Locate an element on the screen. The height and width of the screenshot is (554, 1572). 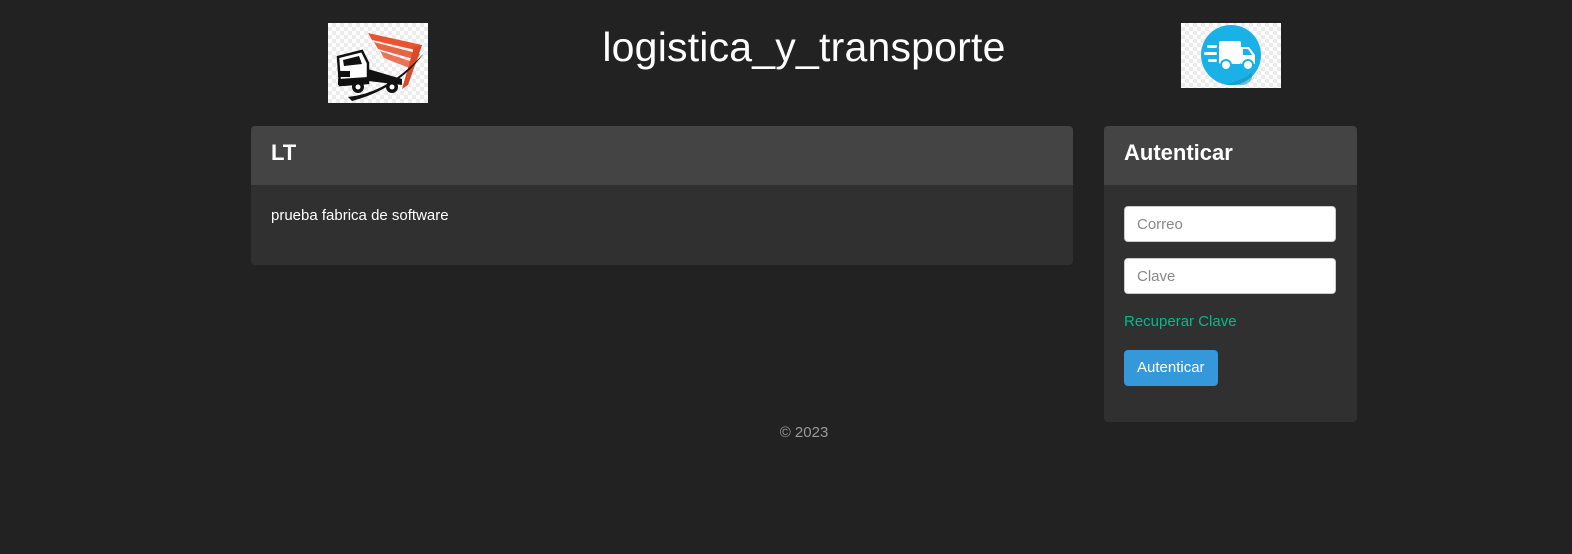
footer-copyright: © 2023 is located at coordinates (804, 432).